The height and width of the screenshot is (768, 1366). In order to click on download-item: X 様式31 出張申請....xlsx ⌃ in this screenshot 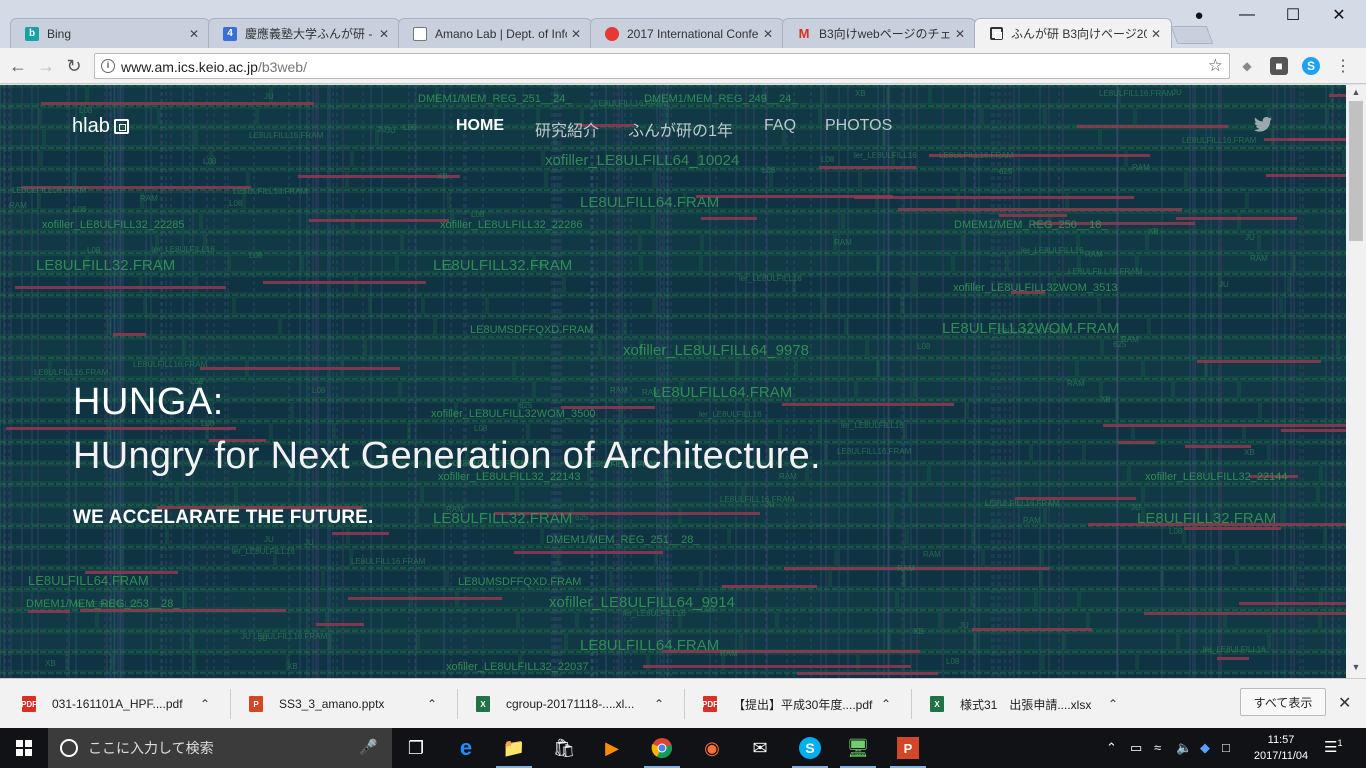, I will do `click(1024, 704)`.